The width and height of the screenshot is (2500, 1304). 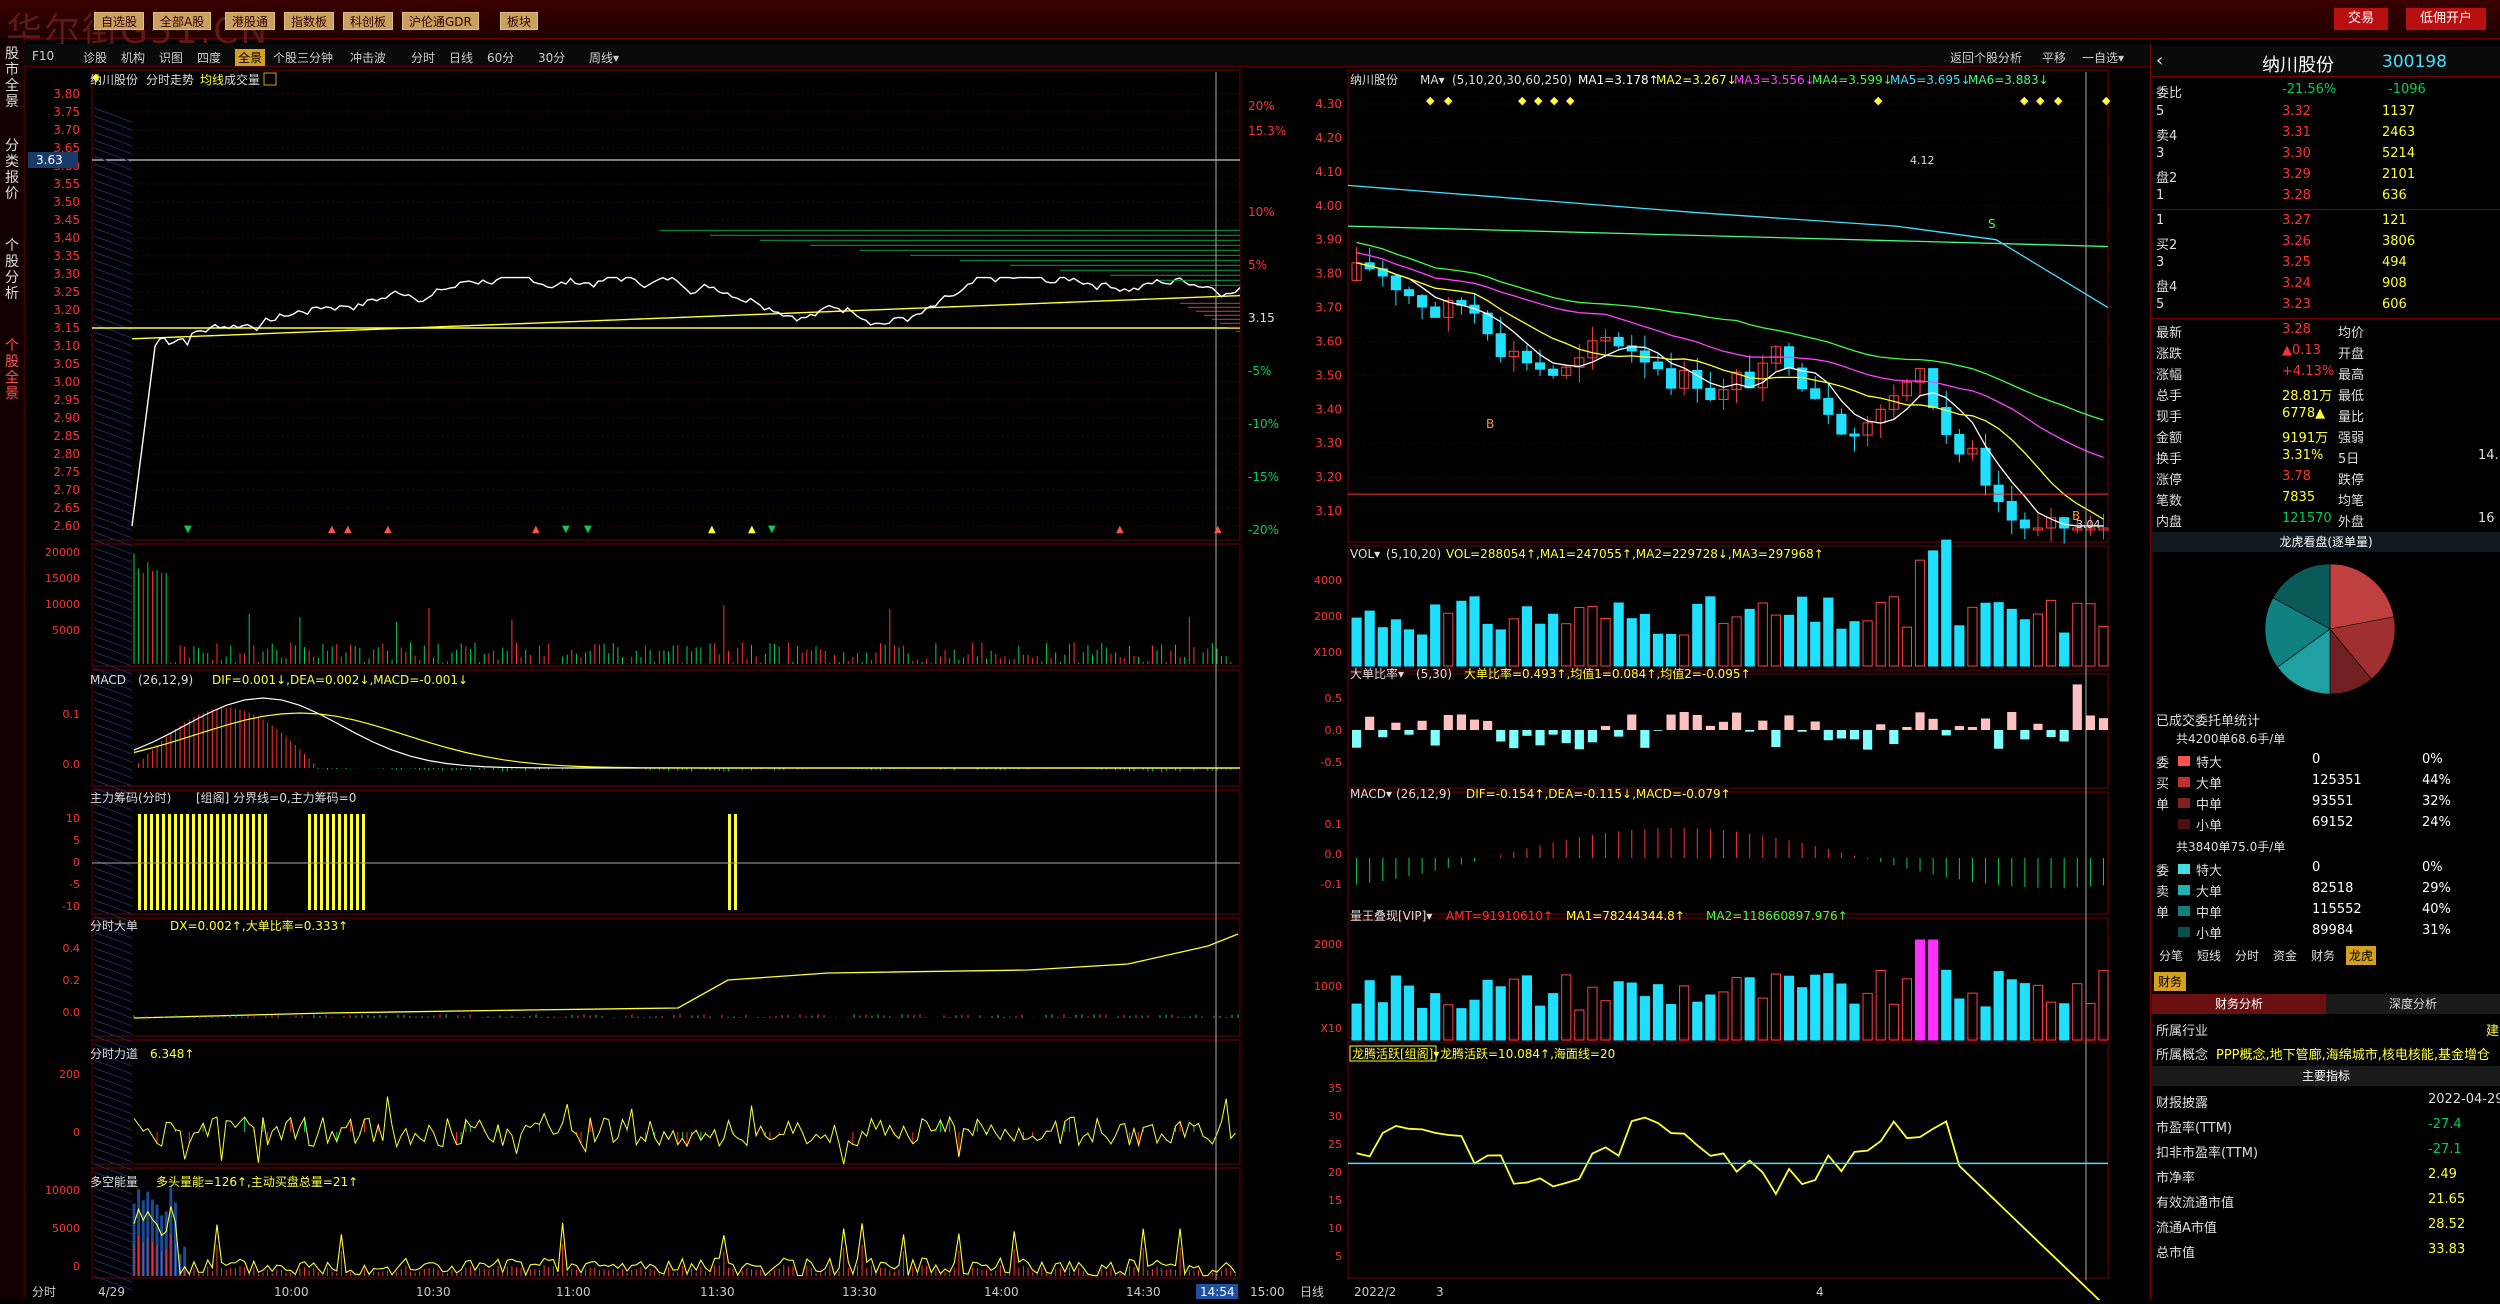 I want to click on side-tab-category: 分类报价, so click(x=12, y=170).